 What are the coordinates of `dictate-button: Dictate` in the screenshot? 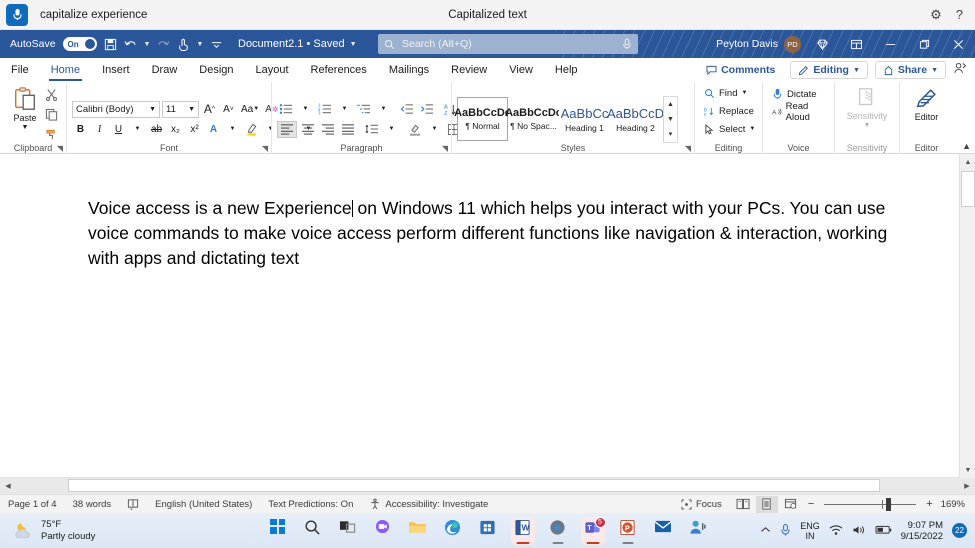 It's located at (798, 94).